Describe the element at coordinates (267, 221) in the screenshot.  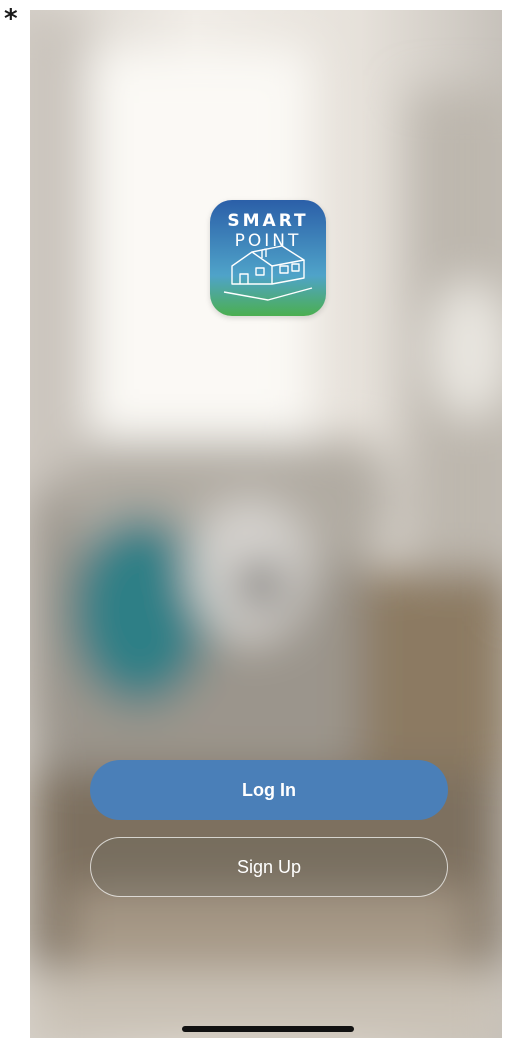
I see `logo-word-top: SMART` at that location.